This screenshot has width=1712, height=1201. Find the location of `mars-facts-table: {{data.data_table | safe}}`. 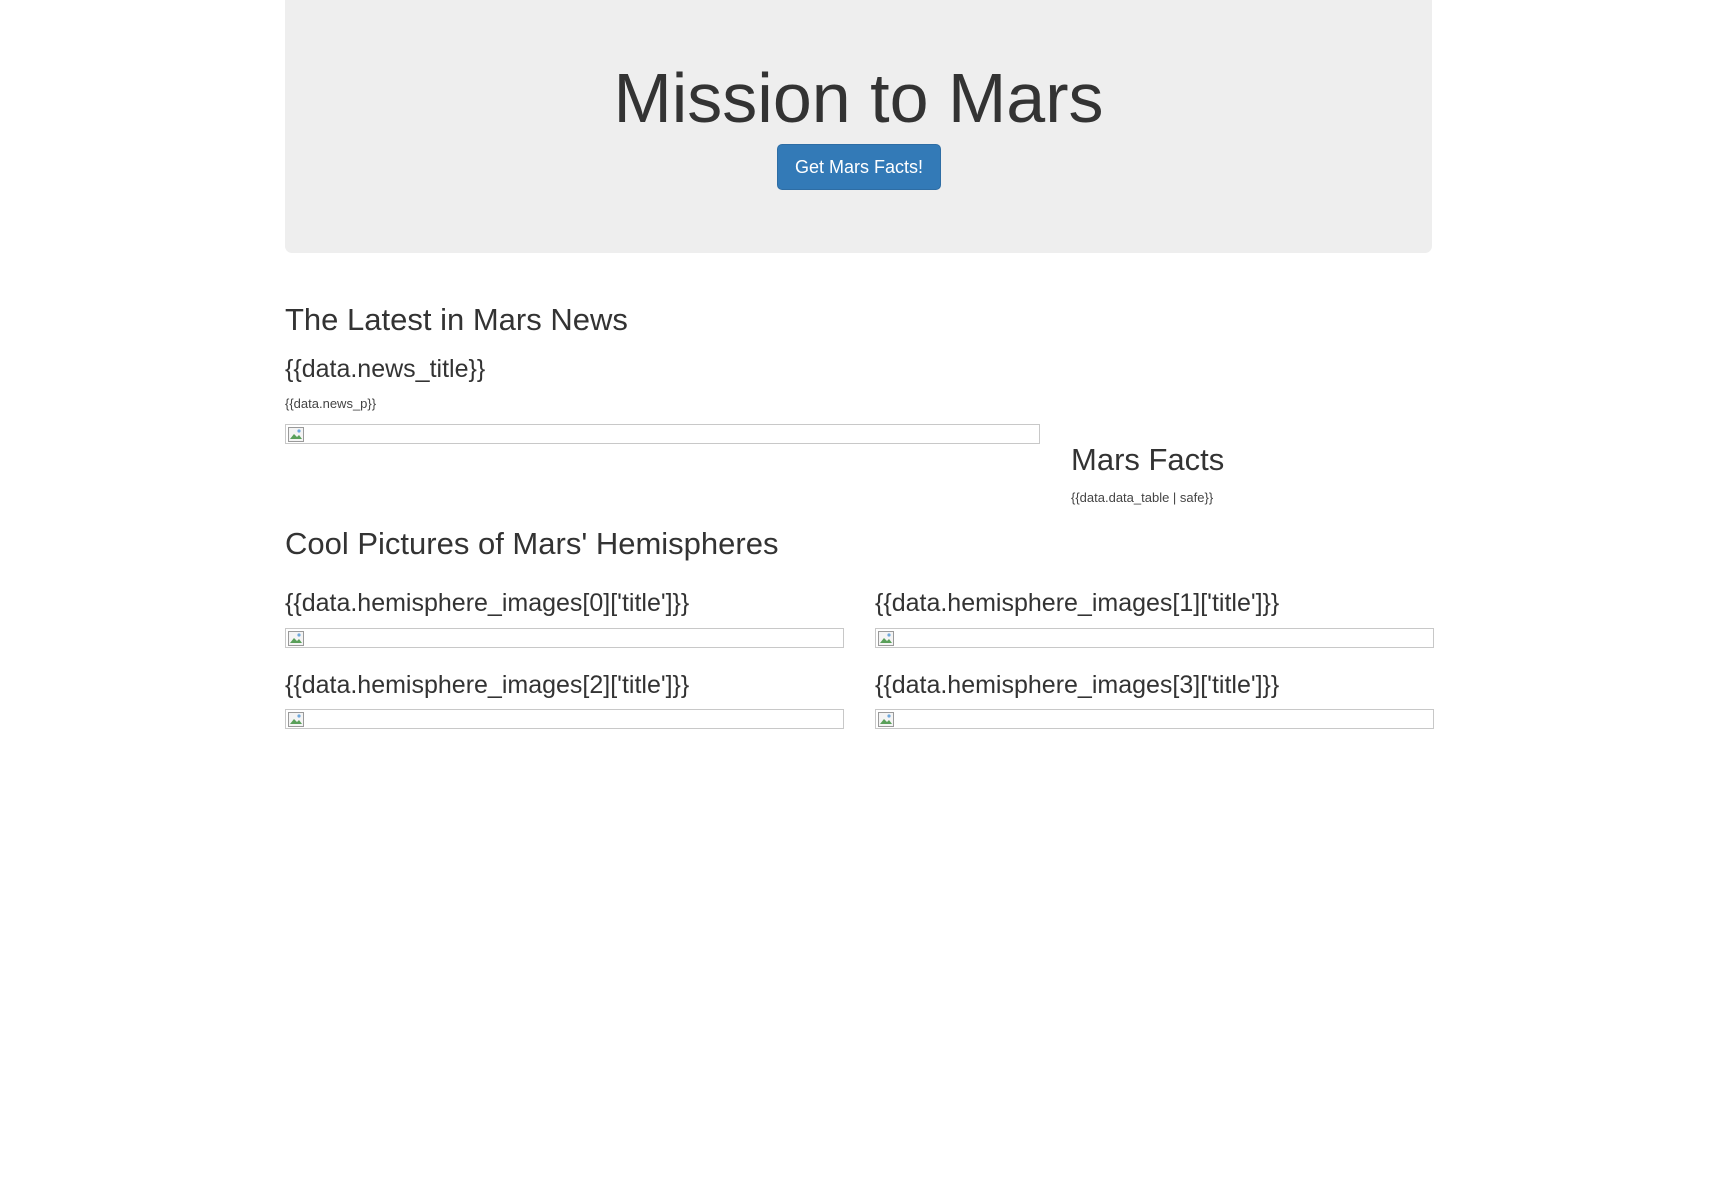

mars-facts-table: {{data.data_table | safe}} is located at coordinates (1142, 497).